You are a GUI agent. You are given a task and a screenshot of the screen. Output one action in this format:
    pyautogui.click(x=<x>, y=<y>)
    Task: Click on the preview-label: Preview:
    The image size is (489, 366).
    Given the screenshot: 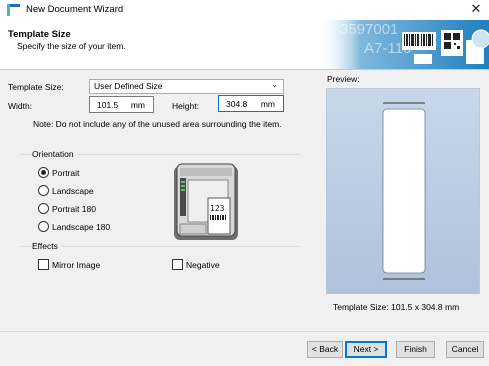 What is the action you would take?
    pyautogui.click(x=343, y=79)
    